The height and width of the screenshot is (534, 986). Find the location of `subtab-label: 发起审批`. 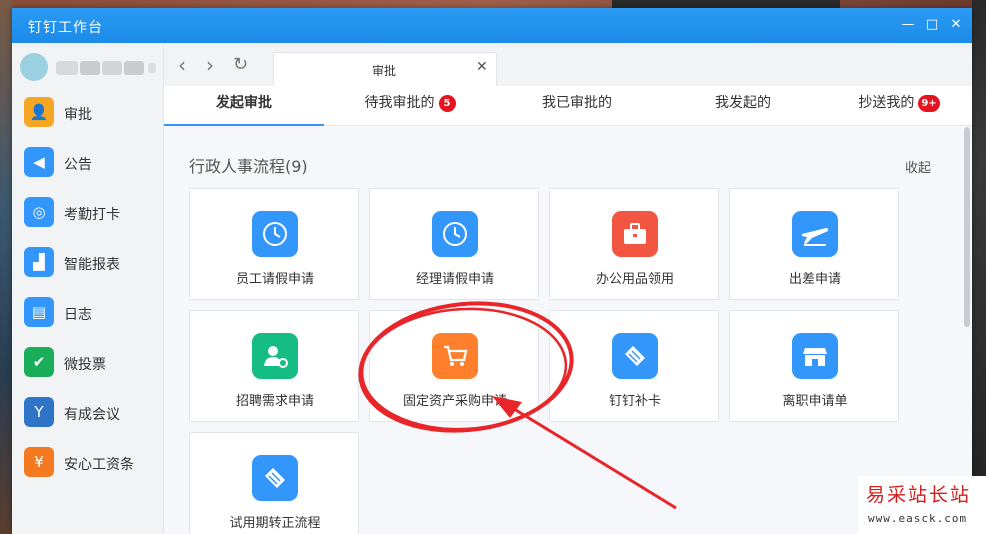

subtab-label: 发起审批 is located at coordinates (244, 103).